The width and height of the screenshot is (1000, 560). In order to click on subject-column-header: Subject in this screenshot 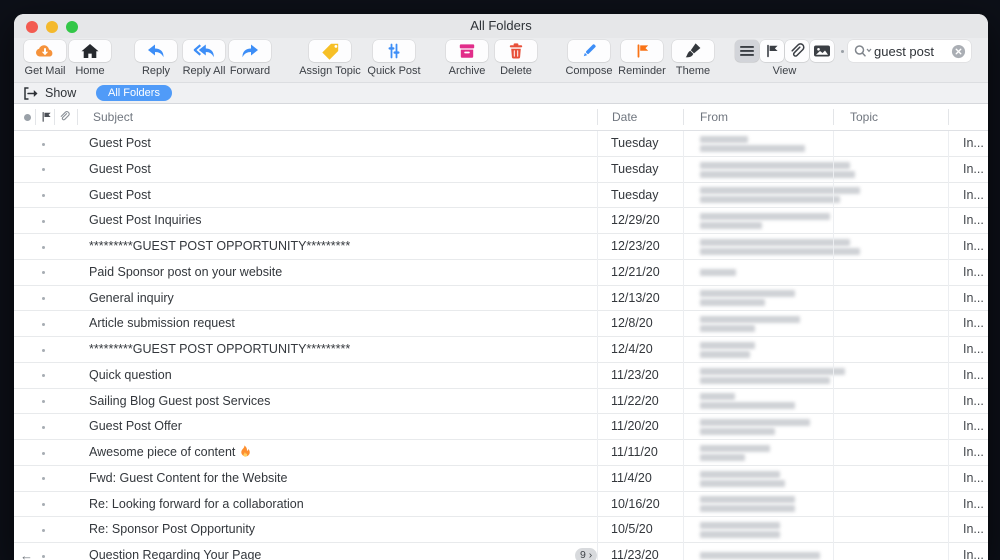, I will do `click(113, 117)`.